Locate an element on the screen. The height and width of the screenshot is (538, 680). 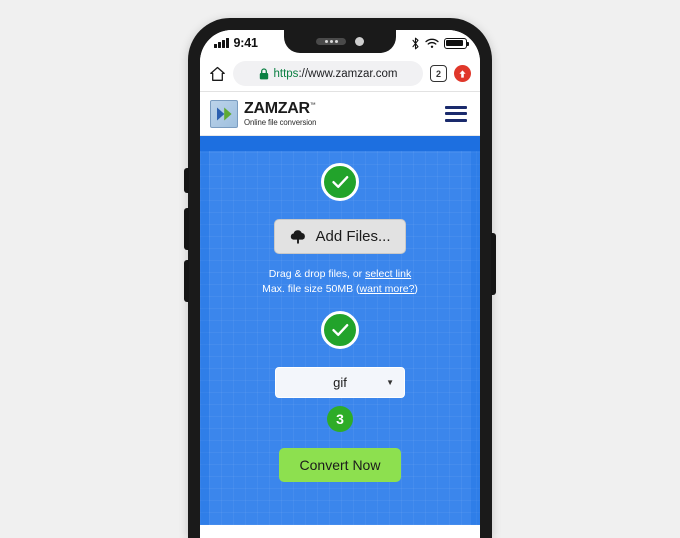
site-header: ZAMZAR™ Online file conversion is located at coordinates (340, 114).